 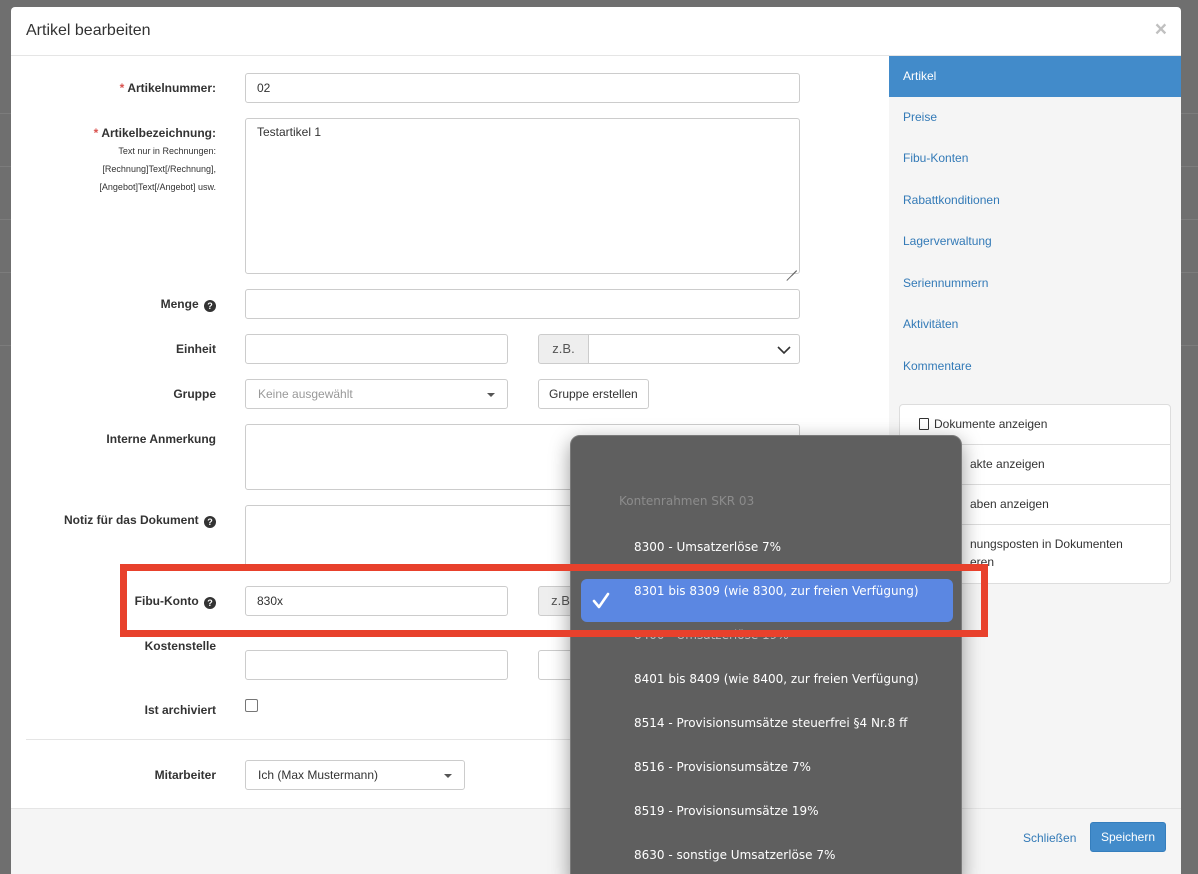 What do you see at coordinates (251, 705) in the screenshot?
I see `archiviert-checkbox` at bounding box center [251, 705].